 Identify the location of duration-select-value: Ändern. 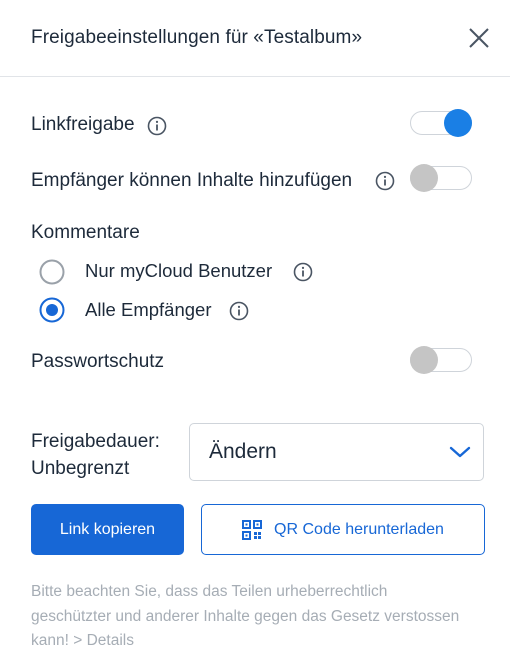
(243, 451).